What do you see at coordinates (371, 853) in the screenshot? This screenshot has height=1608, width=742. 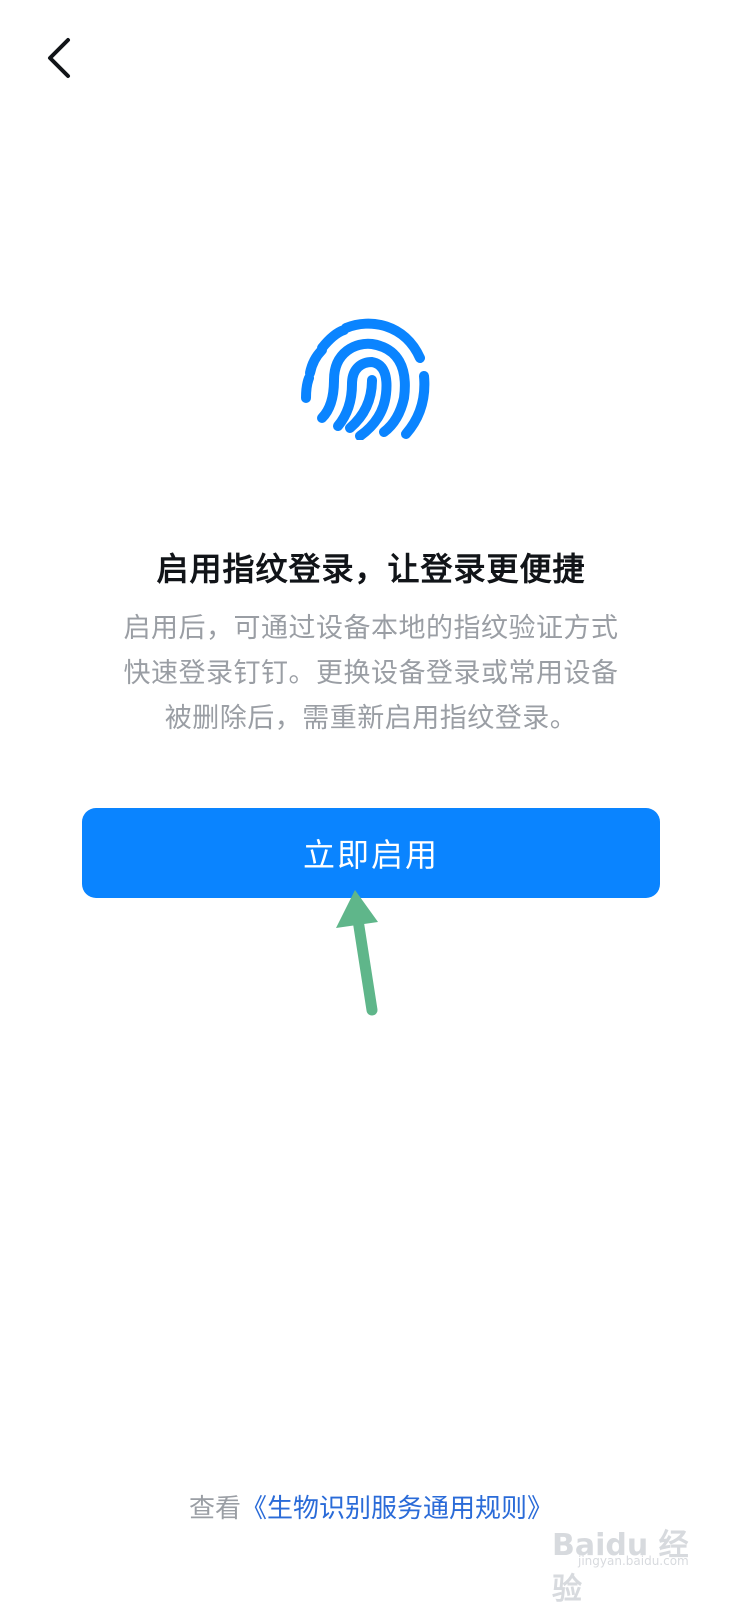 I see `enable-now-button: 立即启用` at bounding box center [371, 853].